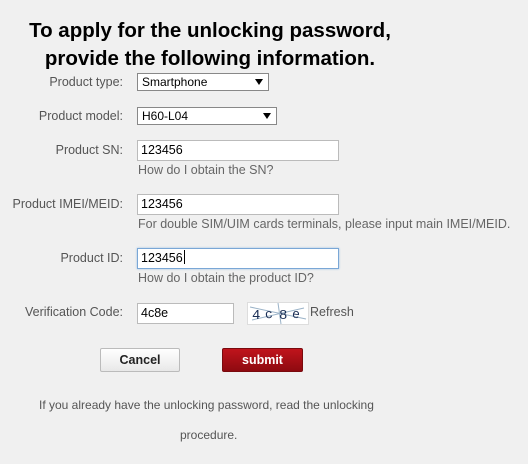 This screenshot has height=464, width=528. Describe the element at coordinates (262, 360) in the screenshot. I see `submit-button: submit` at that location.